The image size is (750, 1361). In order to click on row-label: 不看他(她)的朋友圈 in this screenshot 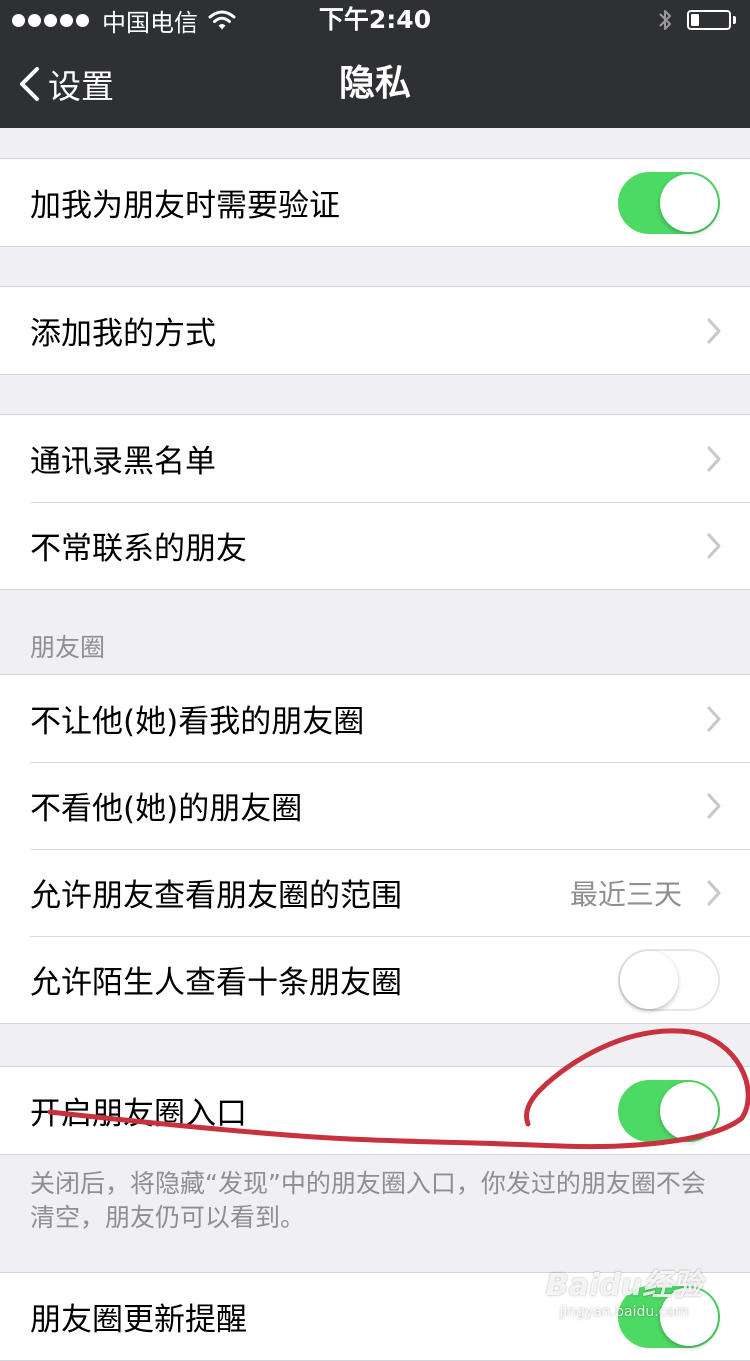, I will do `click(166, 809)`.